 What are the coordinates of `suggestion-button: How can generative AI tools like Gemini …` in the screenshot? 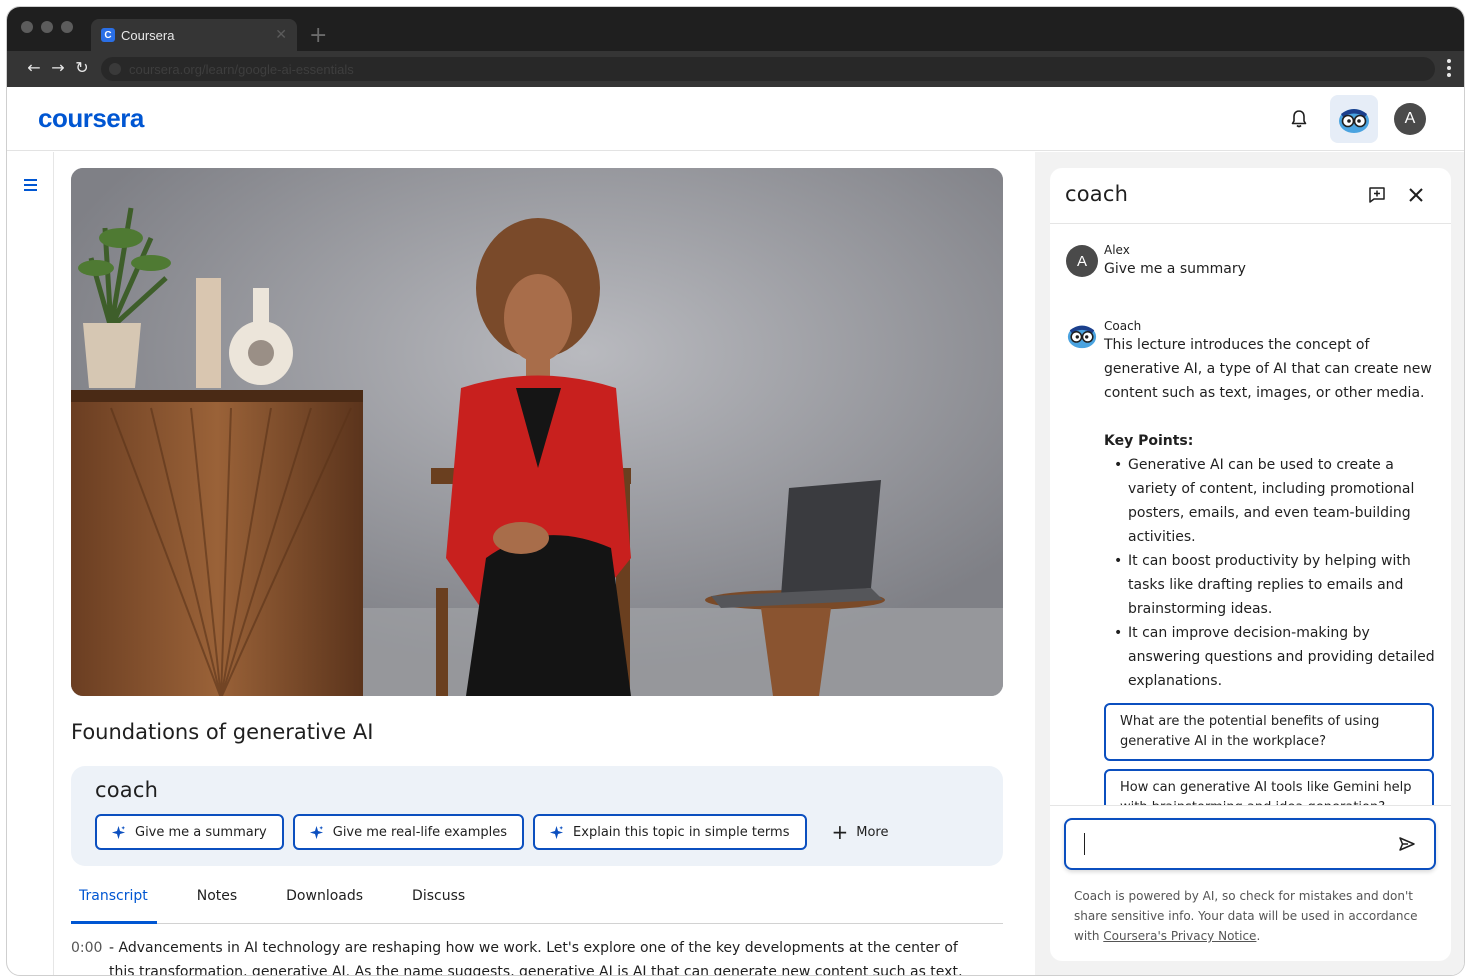 It's located at (1269, 787).